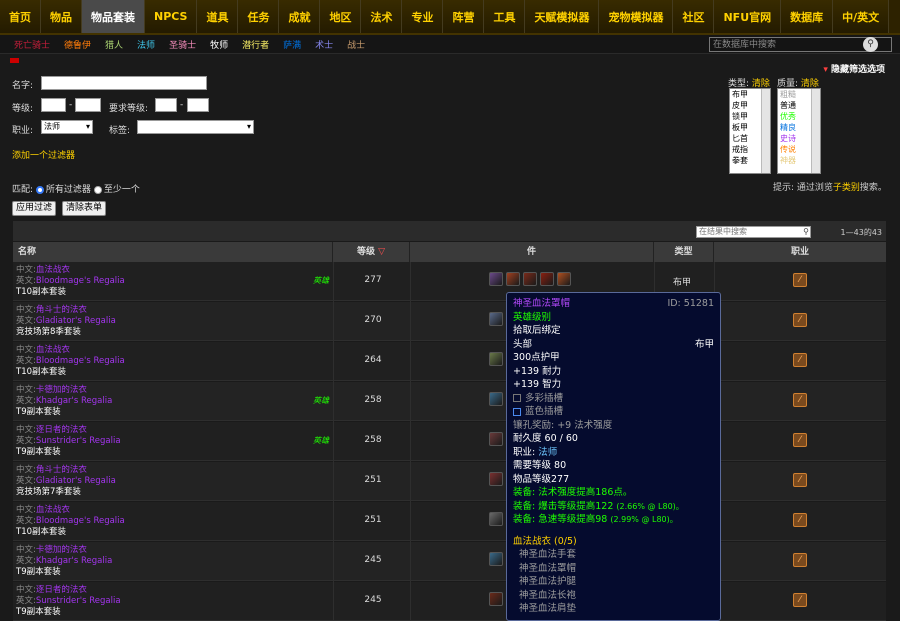 Image resolution: width=900 pixels, height=621 pixels. What do you see at coordinates (20, 16) in the screenshot?
I see `nav-item: 首页` at bounding box center [20, 16].